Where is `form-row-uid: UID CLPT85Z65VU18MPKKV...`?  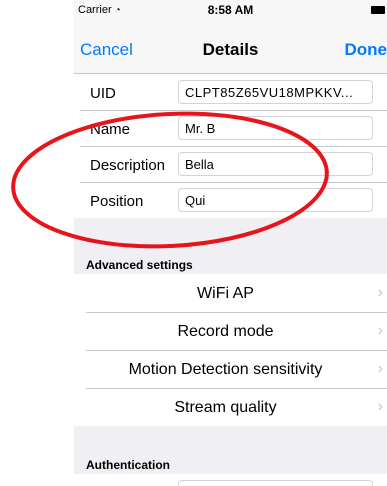
form-row-uid: UID CLPT85Z65VU18MPKKV... is located at coordinates (230, 92).